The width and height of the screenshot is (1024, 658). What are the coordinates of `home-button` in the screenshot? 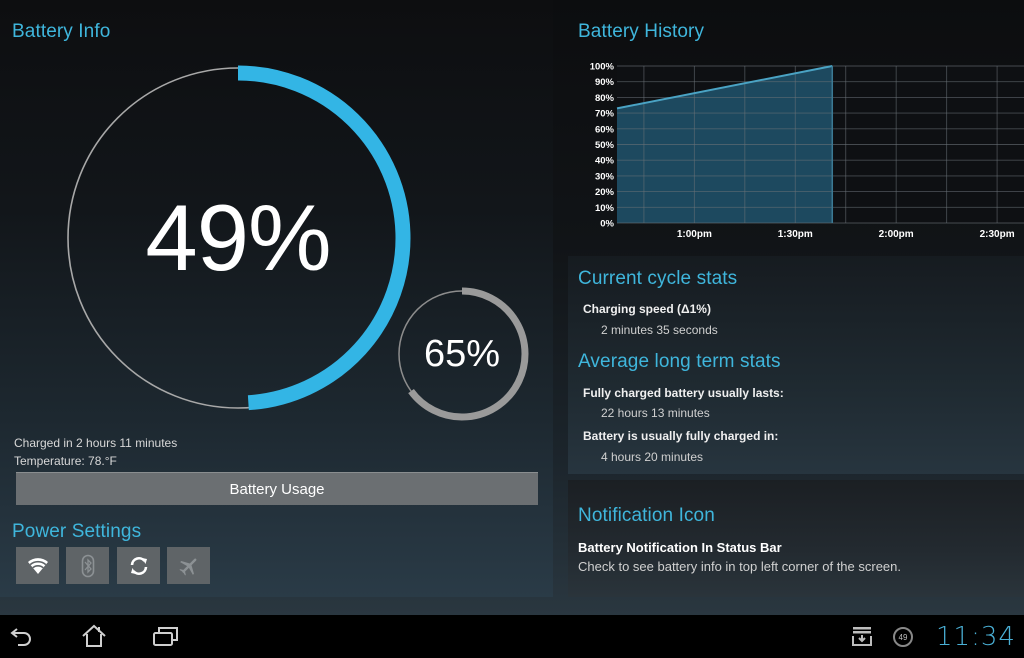 It's located at (94, 636).